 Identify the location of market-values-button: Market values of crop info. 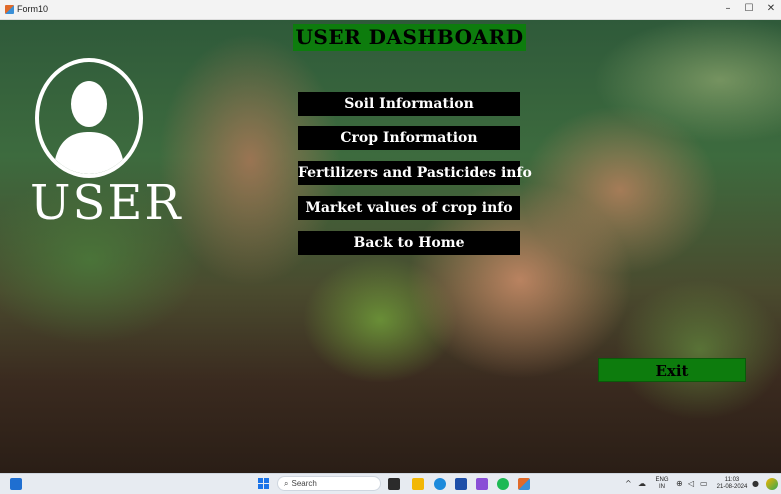
(409, 208).